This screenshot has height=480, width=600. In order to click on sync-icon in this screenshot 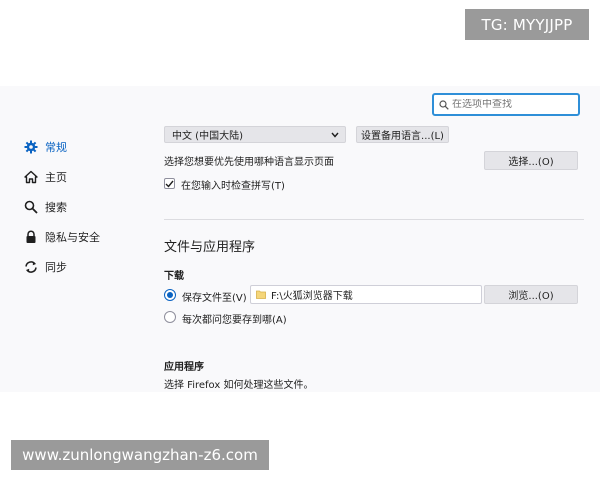, I will do `click(31, 267)`.